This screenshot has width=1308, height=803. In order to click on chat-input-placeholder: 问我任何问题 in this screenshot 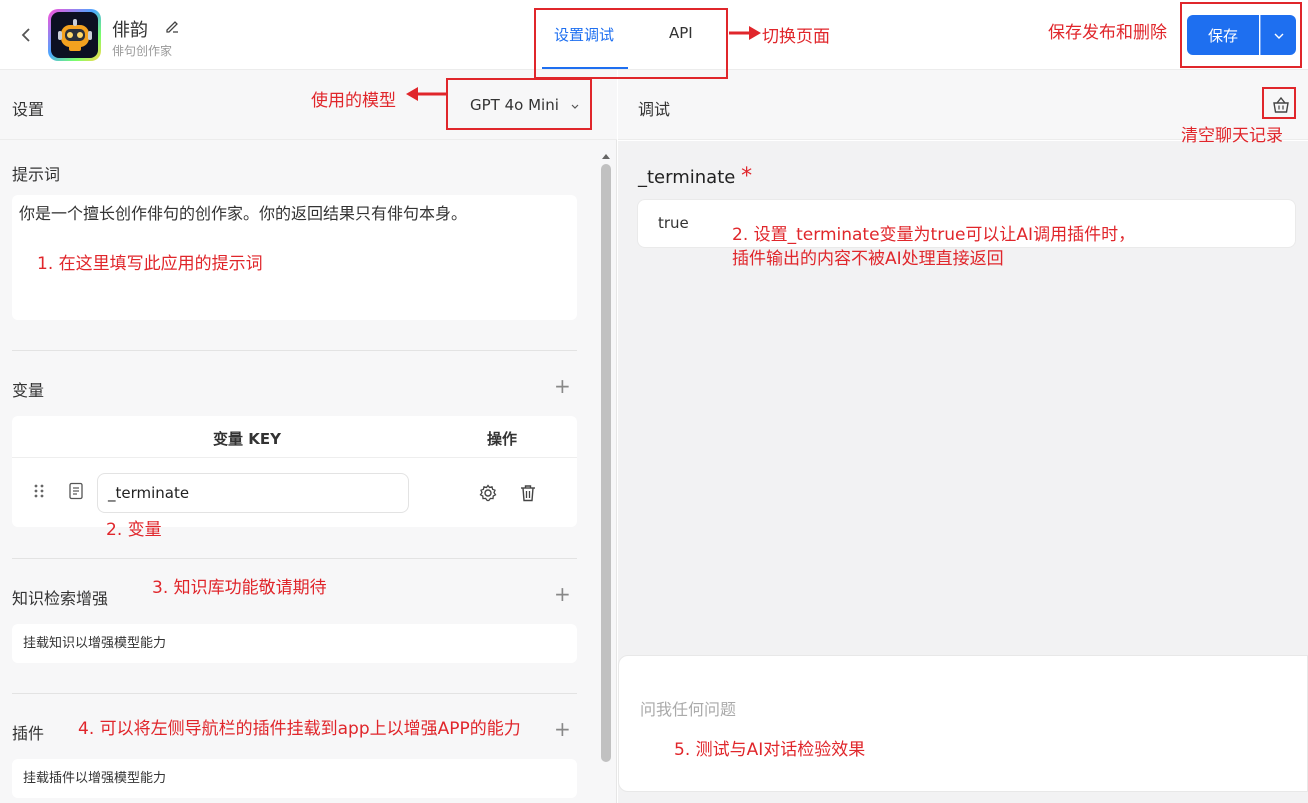, I will do `click(688, 709)`.